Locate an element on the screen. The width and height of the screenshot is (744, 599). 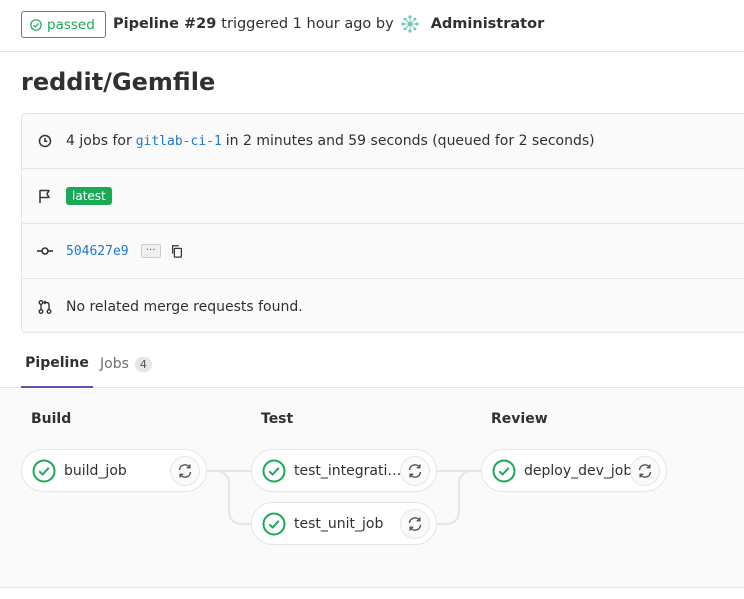
tab-pipeline: Pipeline is located at coordinates (57, 364).